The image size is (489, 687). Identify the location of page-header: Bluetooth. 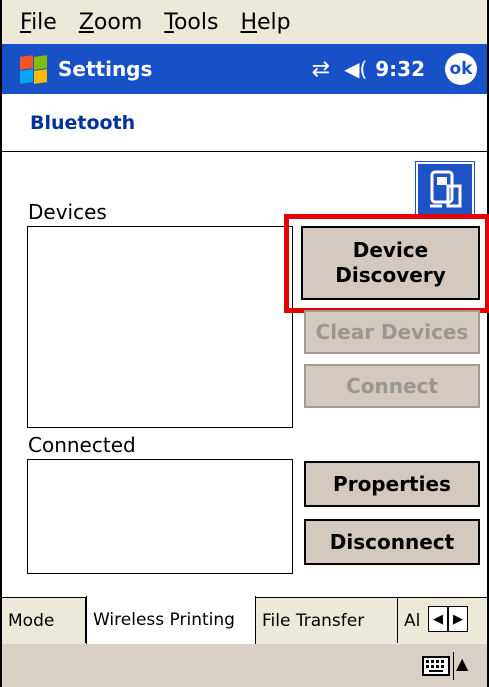
(244, 123).